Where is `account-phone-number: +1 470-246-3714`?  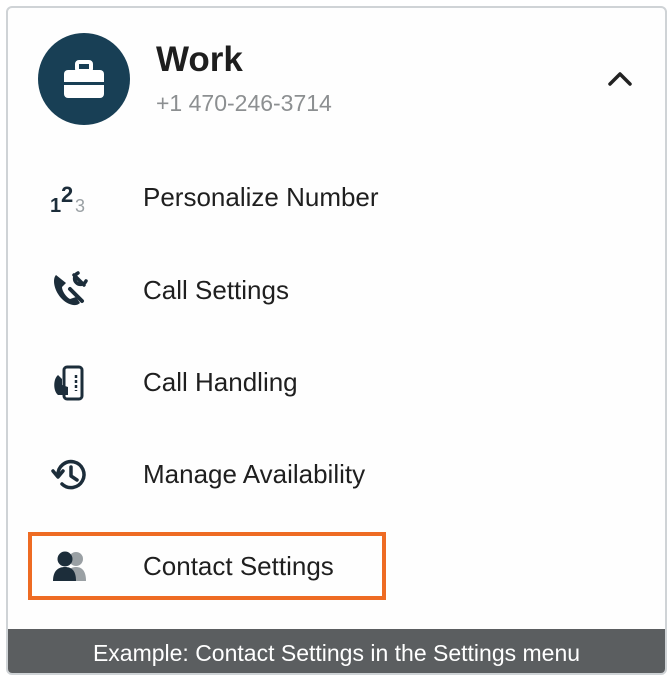 account-phone-number: +1 470-246-3714 is located at coordinates (244, 103).